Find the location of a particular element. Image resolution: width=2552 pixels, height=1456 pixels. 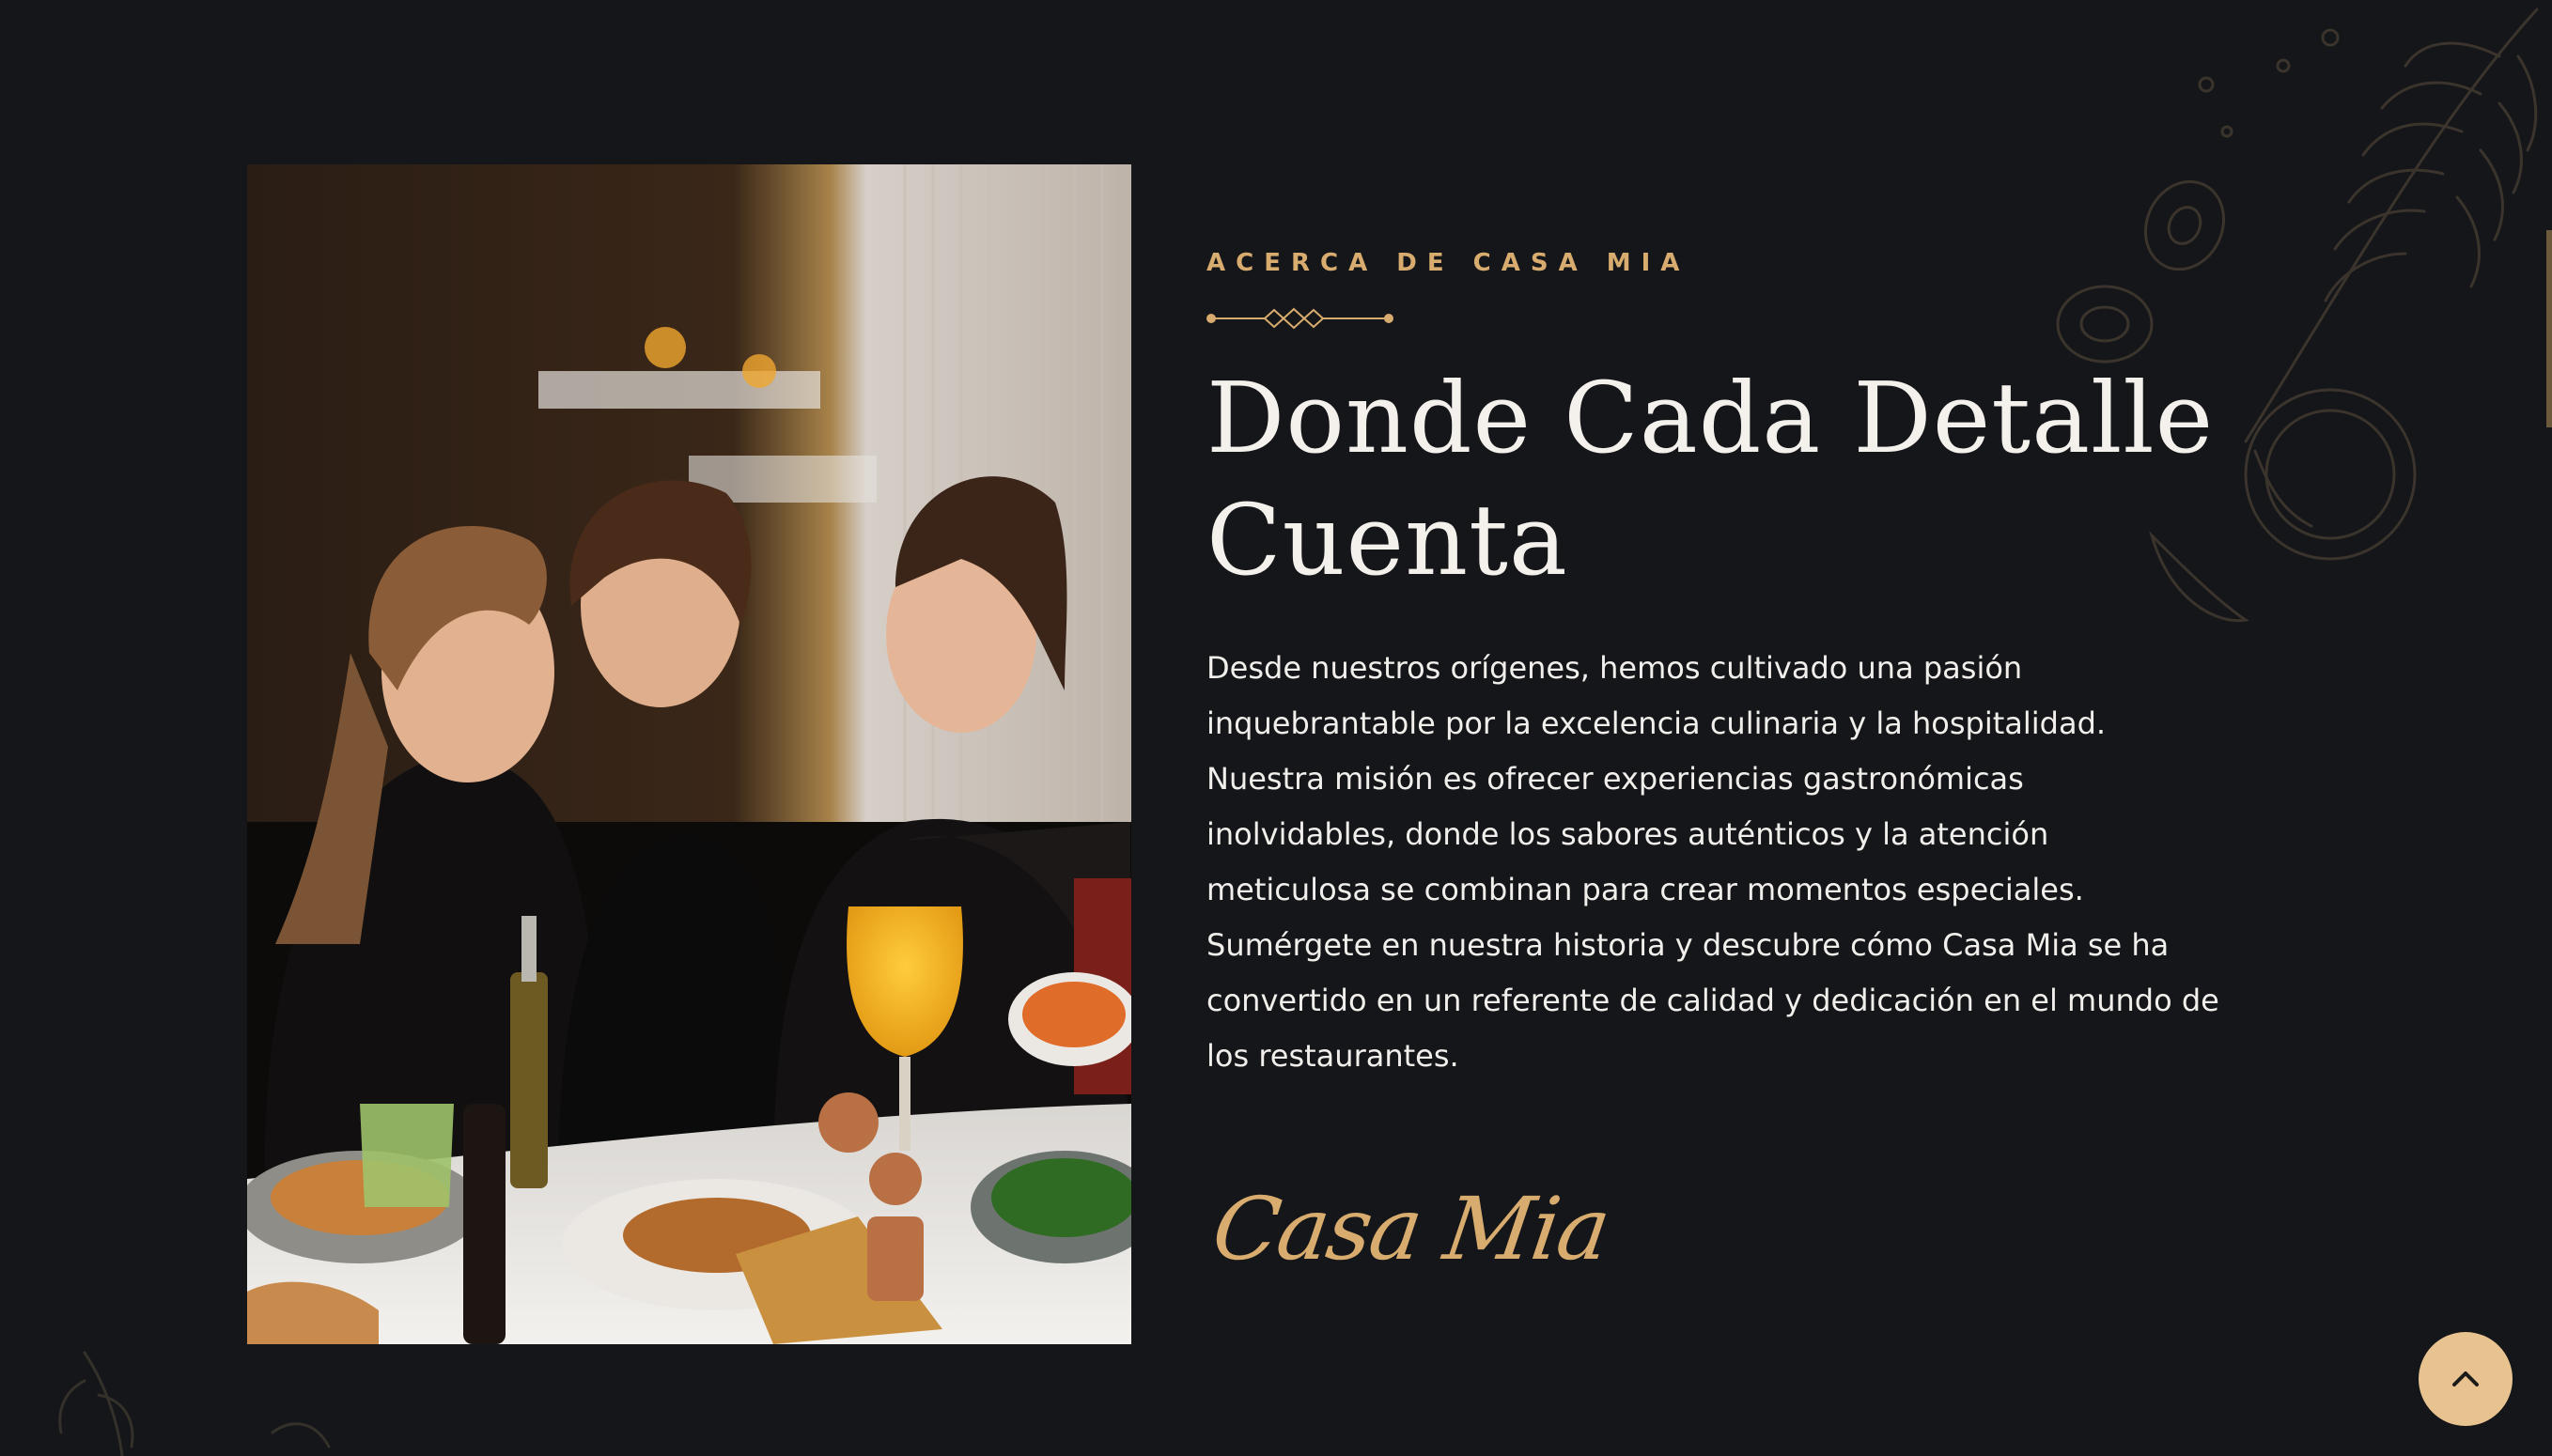

ornament-divider is located at coordinates (1299, 318).